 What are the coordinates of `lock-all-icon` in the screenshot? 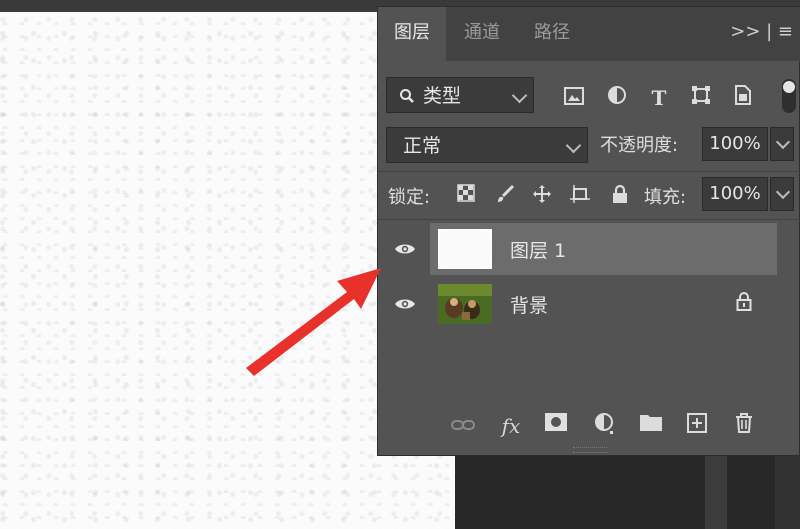 It's located at (620, 196).